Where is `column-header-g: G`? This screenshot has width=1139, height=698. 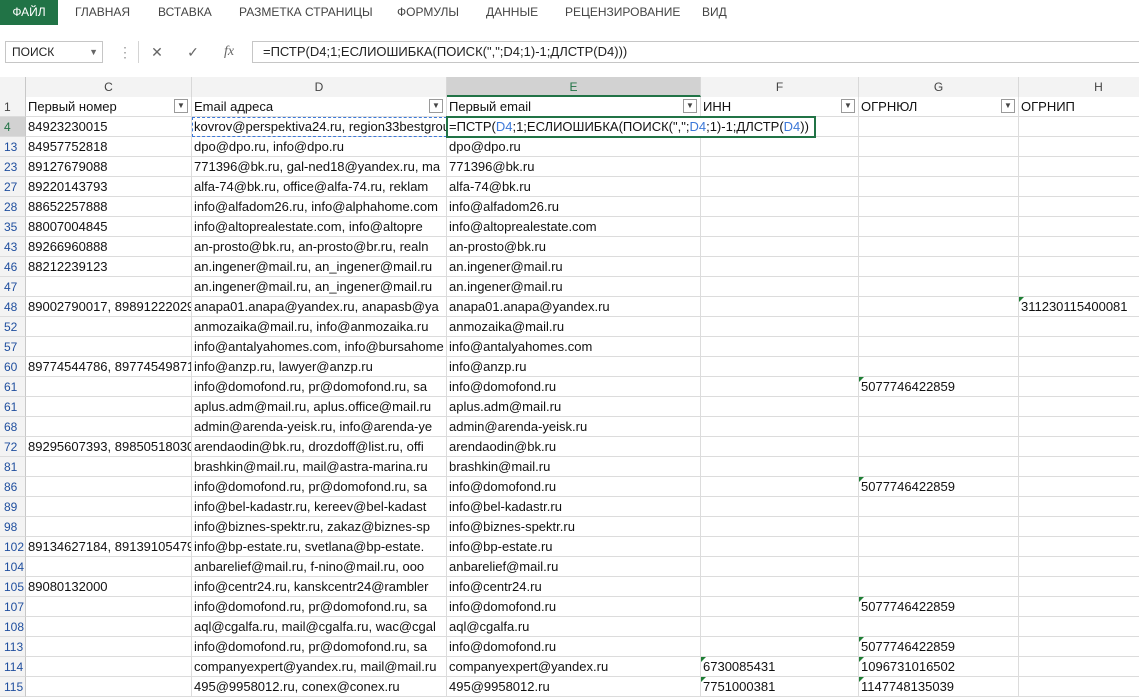 column-header-g: G is located at coordinates (939, 87).